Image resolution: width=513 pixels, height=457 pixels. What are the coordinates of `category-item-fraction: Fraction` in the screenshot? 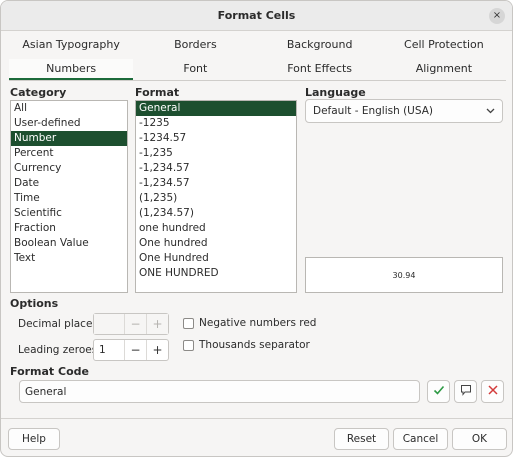 It's located at (69, 228).